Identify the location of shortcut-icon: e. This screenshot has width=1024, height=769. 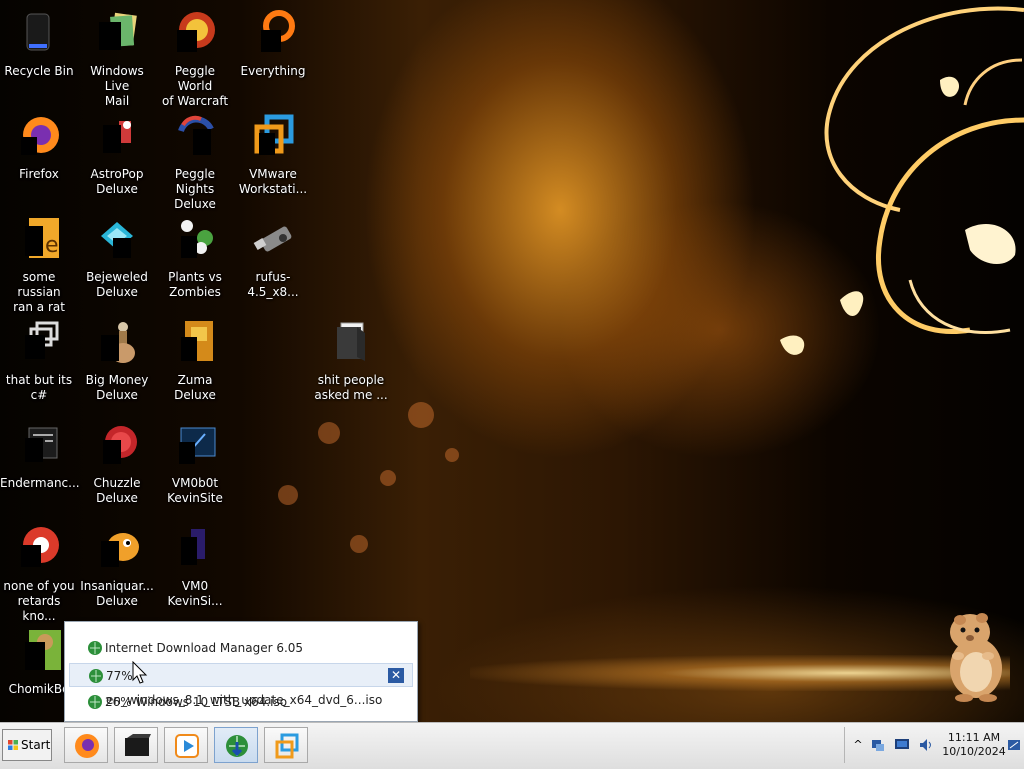
(39, 238).